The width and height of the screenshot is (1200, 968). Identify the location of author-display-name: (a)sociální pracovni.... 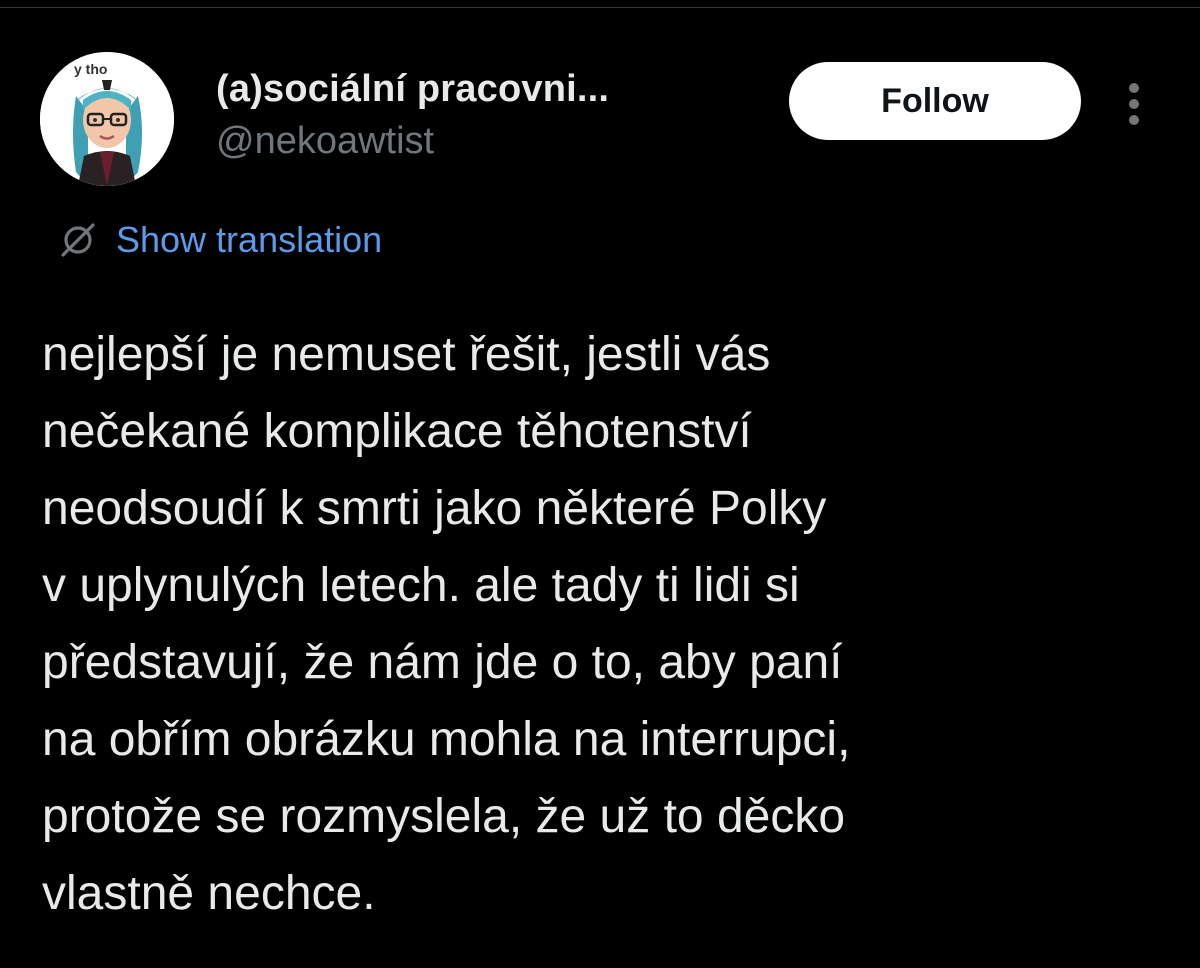
(412, 89).